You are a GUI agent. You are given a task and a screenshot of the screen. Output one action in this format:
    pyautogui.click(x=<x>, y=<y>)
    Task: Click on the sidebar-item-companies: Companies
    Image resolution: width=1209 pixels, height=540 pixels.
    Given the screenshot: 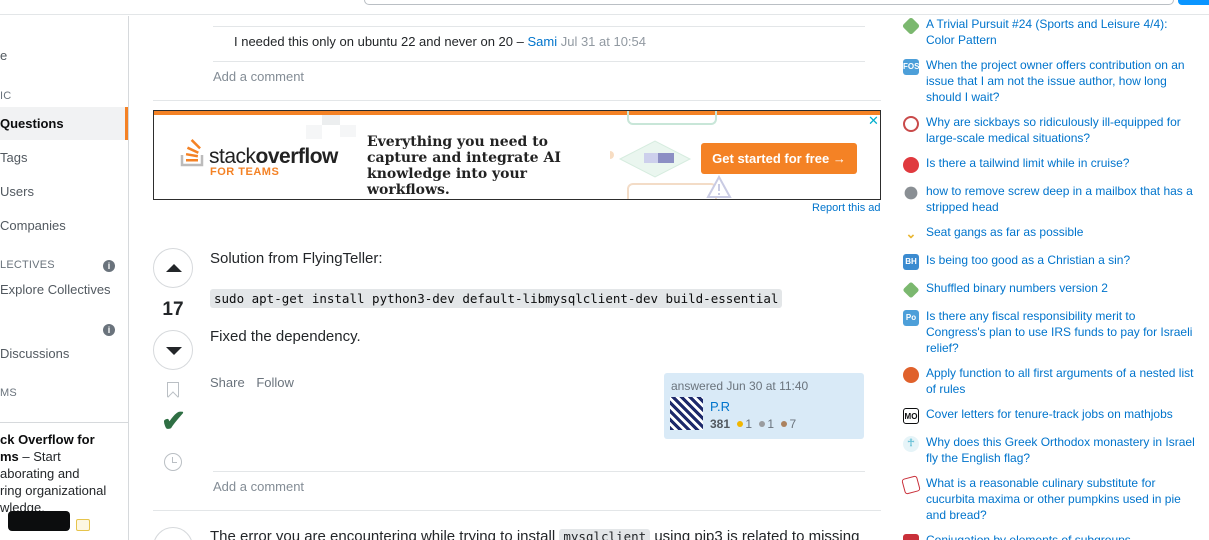 What is the action you would take?
    pyautogui.click(x=33, y=225)
    